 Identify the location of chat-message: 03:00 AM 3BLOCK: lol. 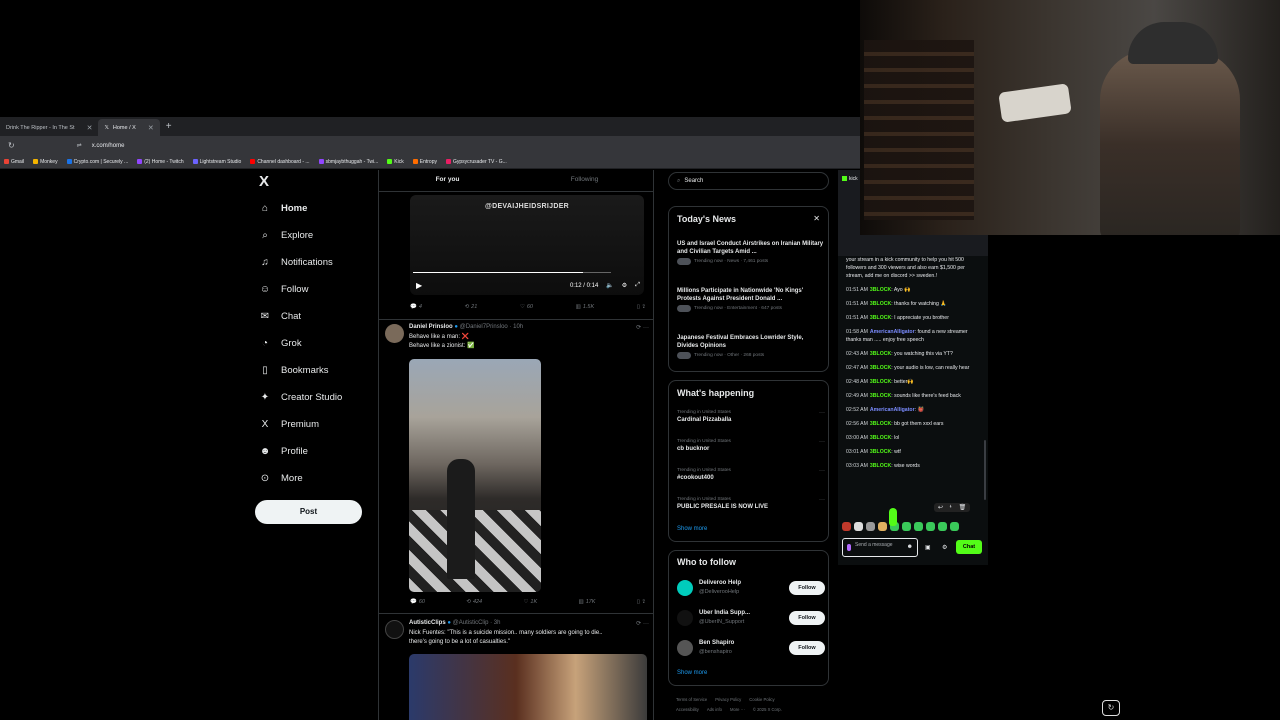
(914, 438).